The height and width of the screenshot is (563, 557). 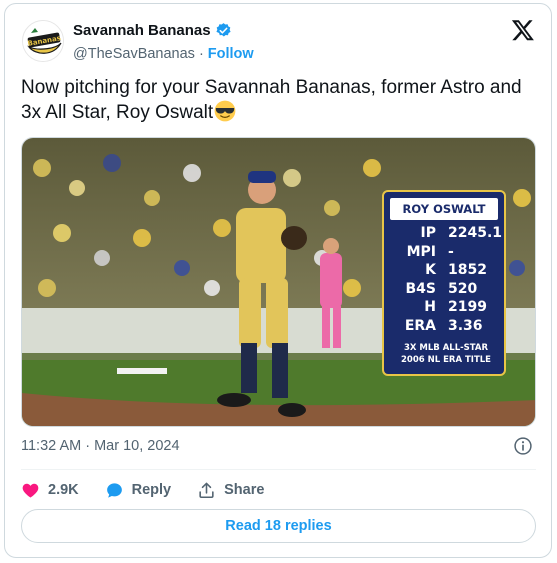 What do you see at coordinates (151, 490) in the screenshot?
I see `reply-label: Reply` at bounding box center [151, 490].